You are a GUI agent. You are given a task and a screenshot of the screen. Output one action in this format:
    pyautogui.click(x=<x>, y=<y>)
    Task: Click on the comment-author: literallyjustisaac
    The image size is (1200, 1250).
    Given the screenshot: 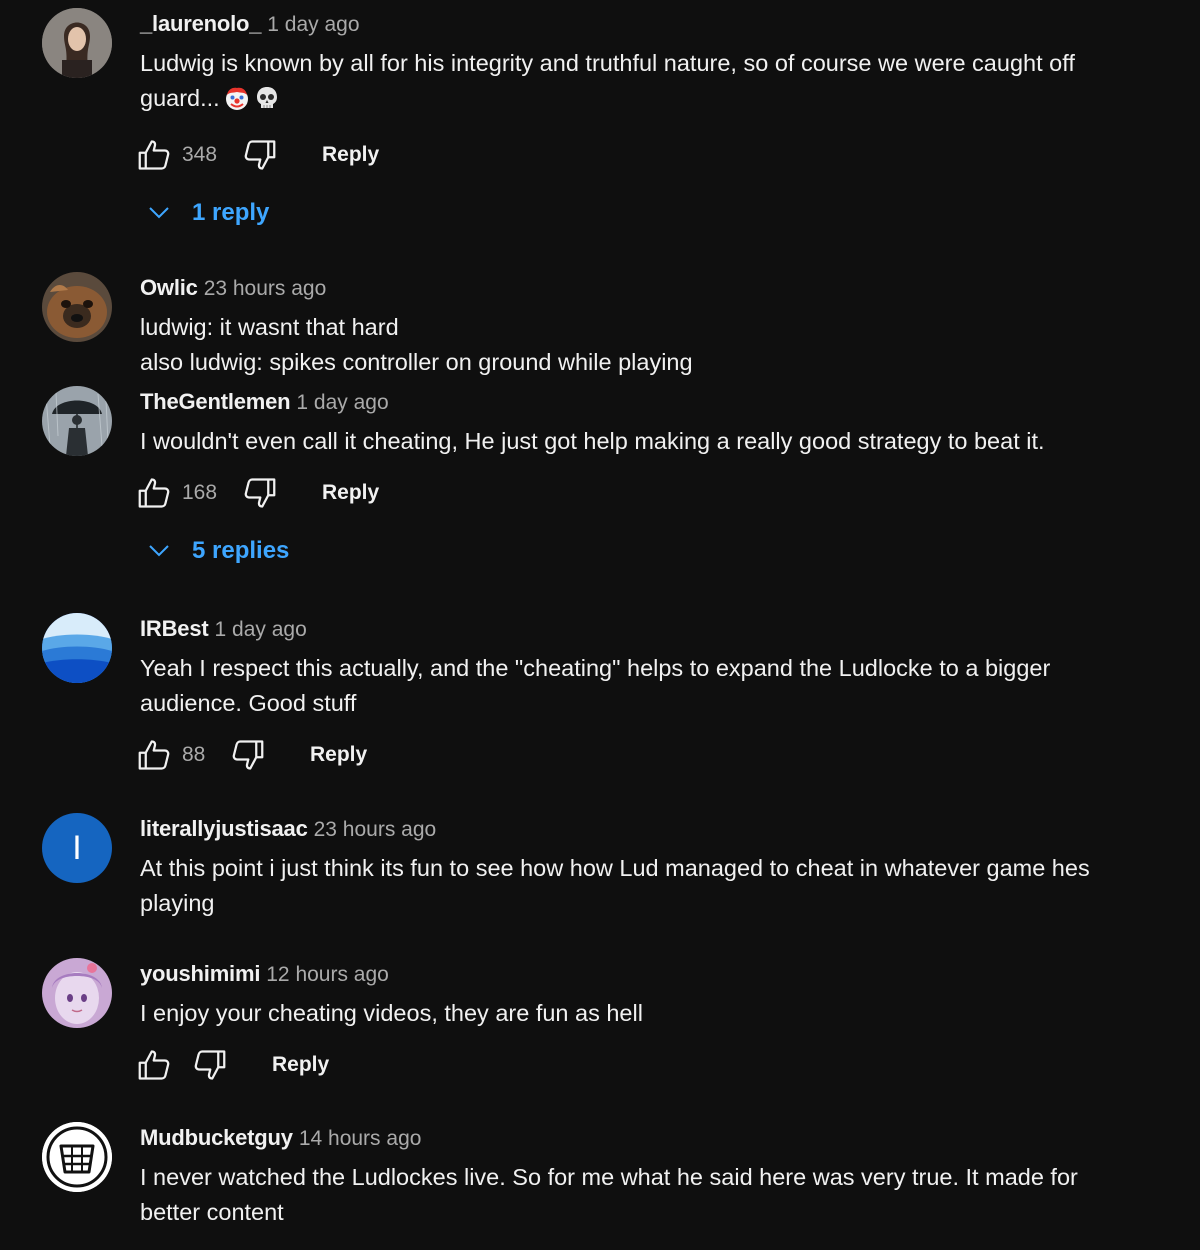 What is the action you would take?
    pyautogui.click(x=224, y=828)
    